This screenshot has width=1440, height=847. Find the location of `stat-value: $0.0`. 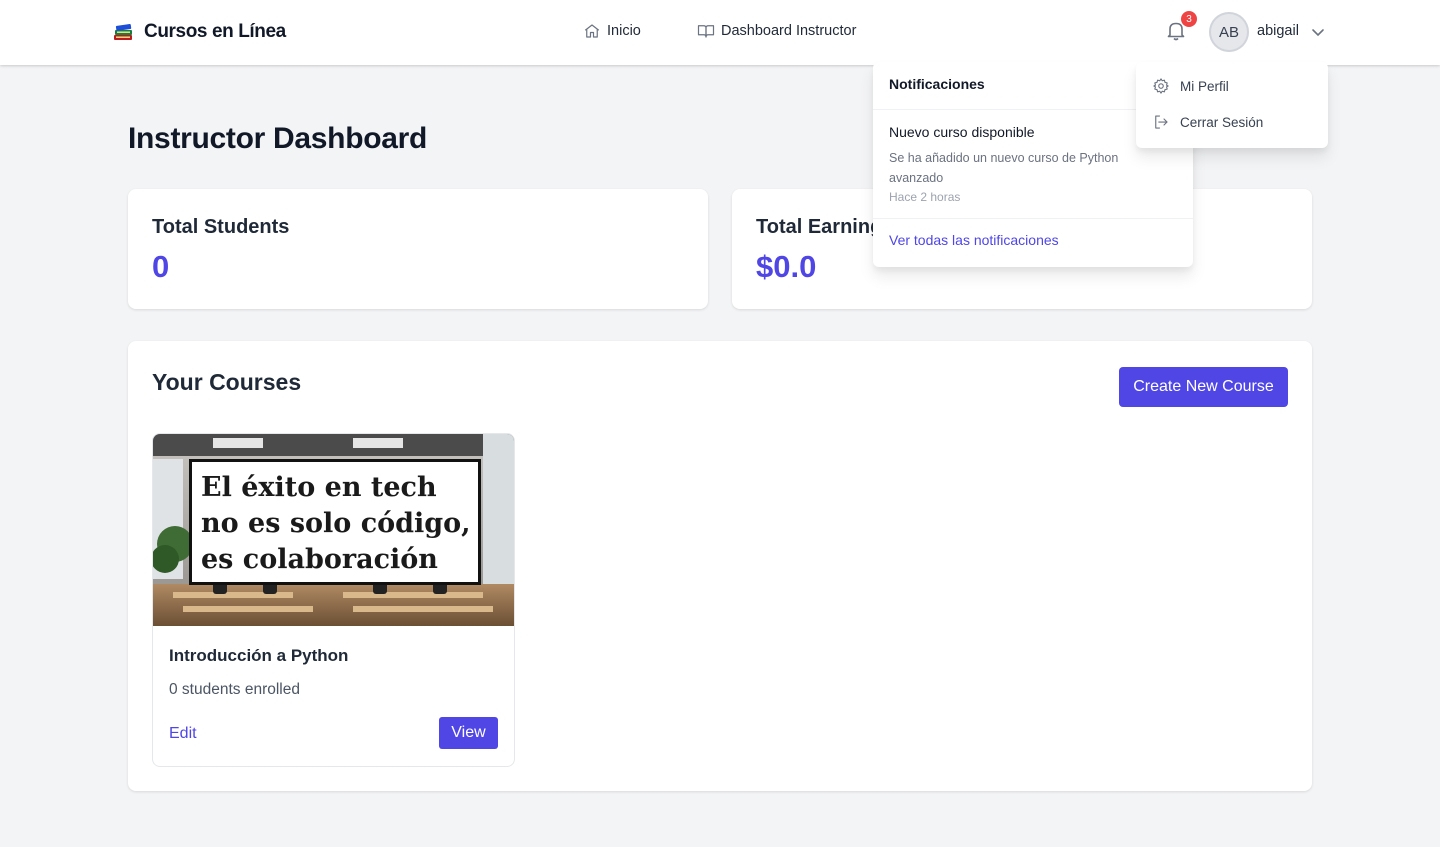

stat-value: $0.0 is located at coordinates (786, 266).